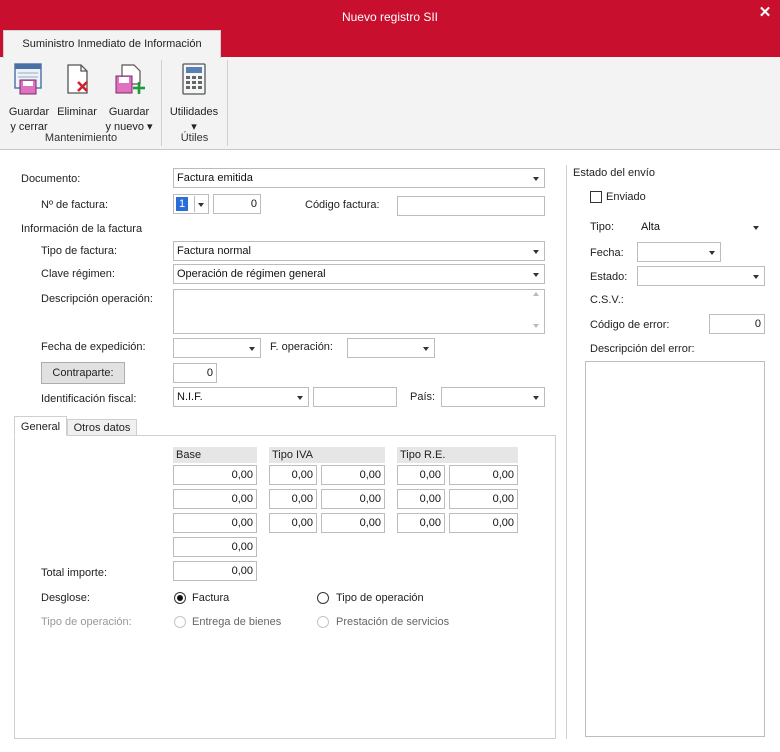  Describe the element at coordinates (215, 523) in the screenshot. I see `row3-base: 0,00` at that location.